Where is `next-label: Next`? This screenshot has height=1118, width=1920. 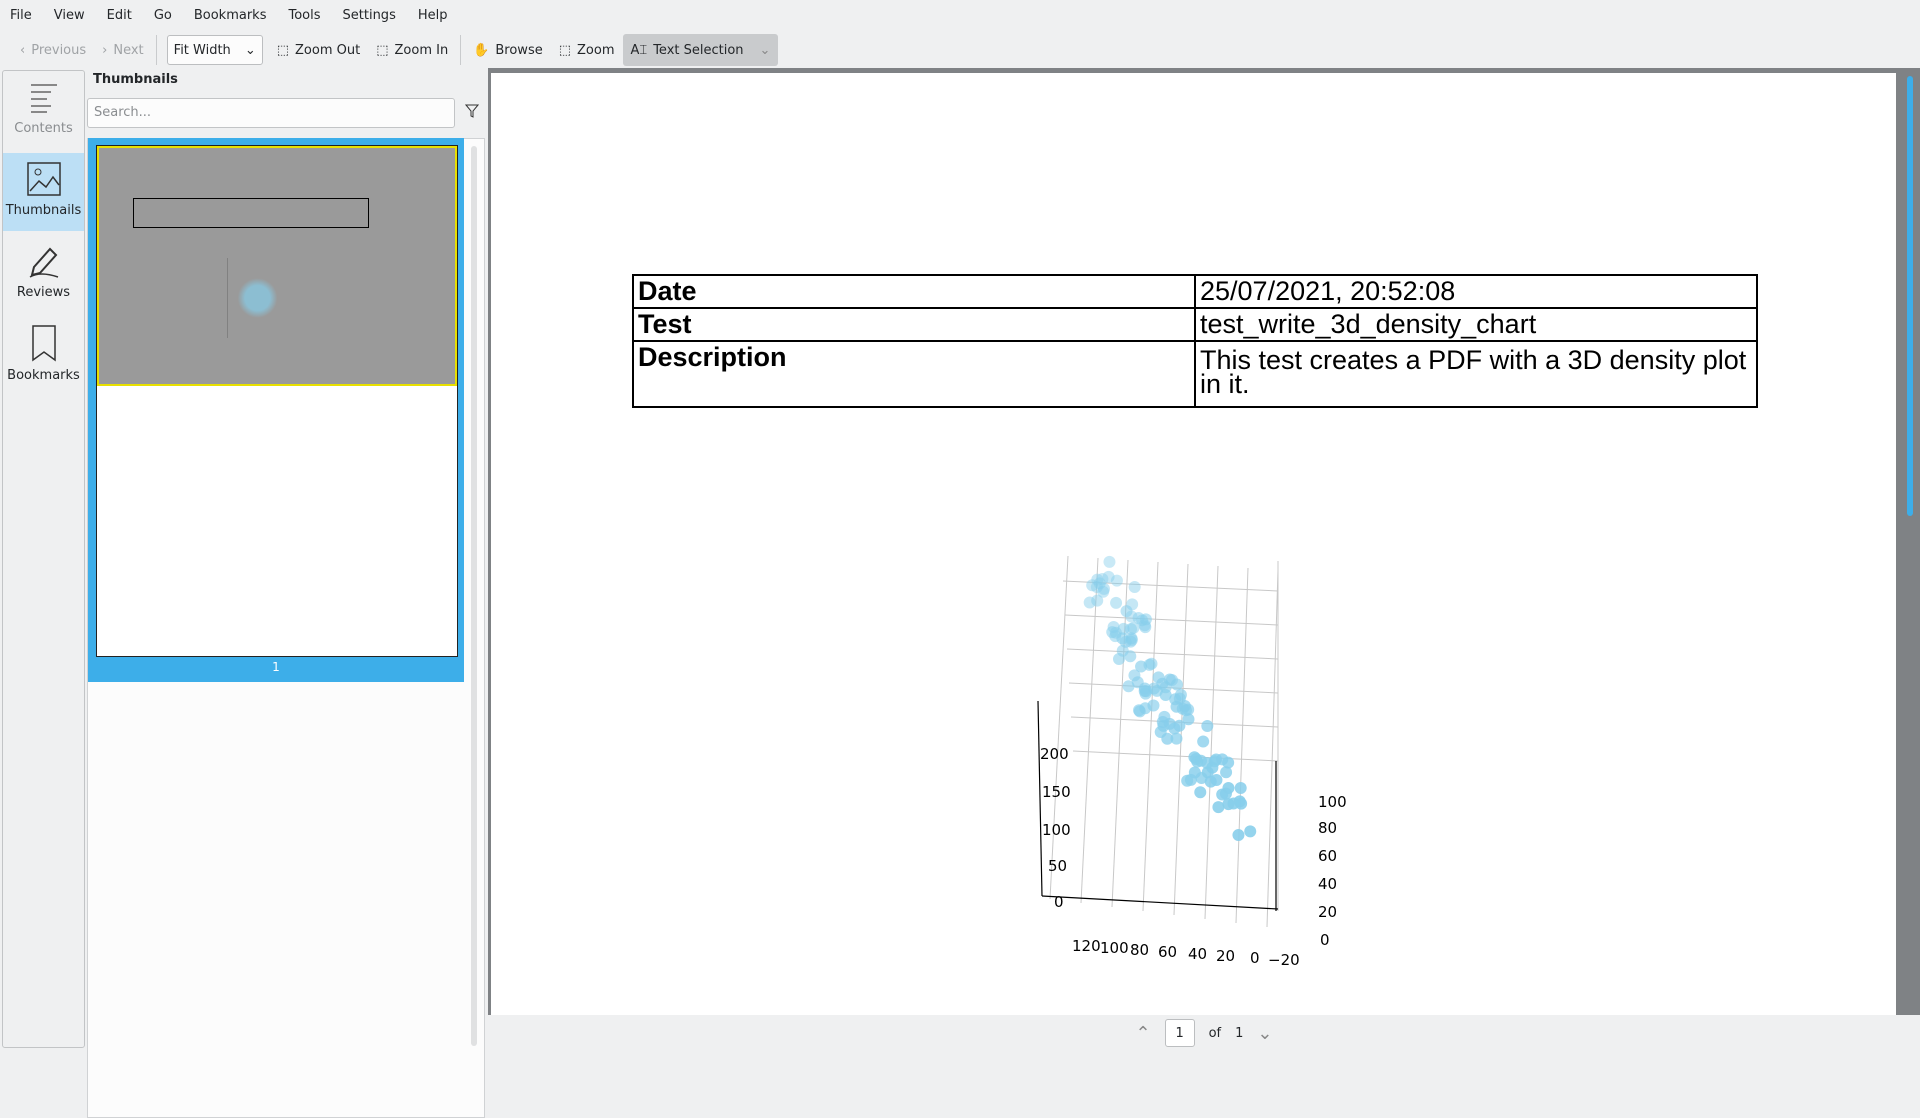 next-label: Next is located at coordinates (128, 50).